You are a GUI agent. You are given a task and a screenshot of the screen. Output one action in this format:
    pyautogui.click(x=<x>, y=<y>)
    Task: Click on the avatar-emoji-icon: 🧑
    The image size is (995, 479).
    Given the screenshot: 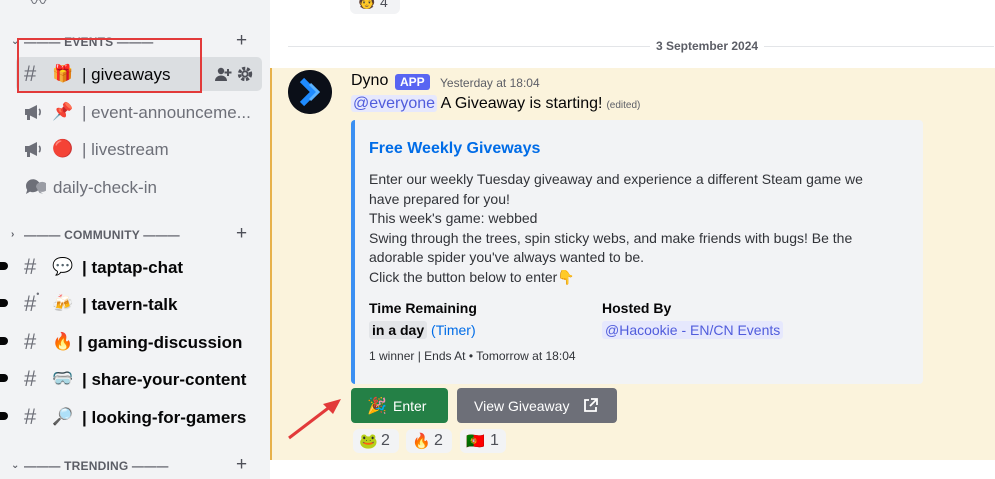 What is the action you would take?
    pyautogui.click(x=367, y=4)
    